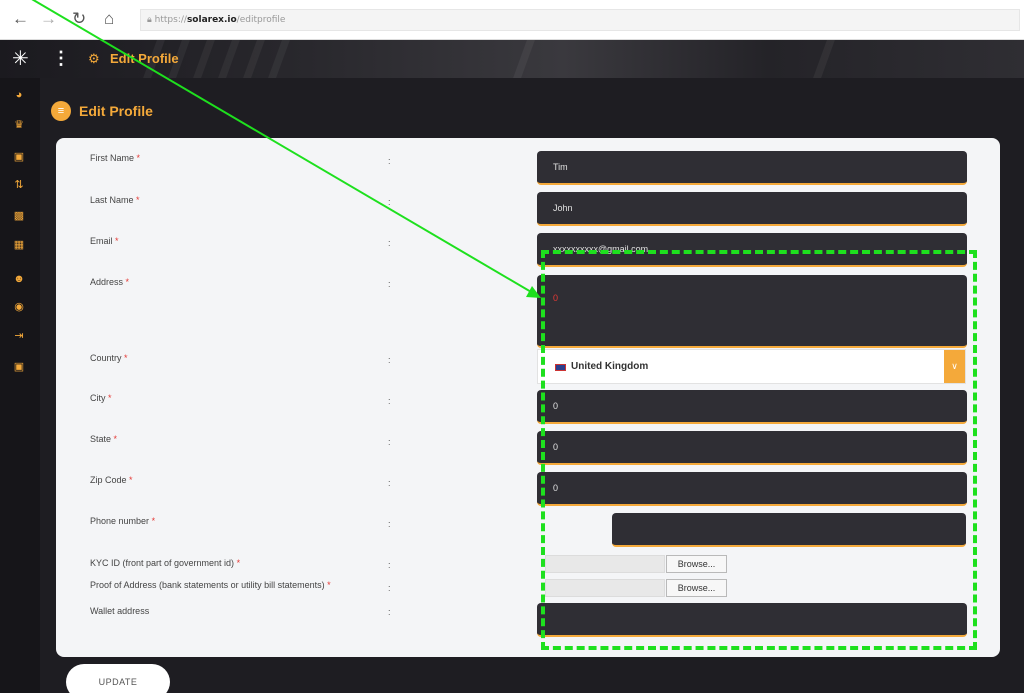  I want to click on report-icon: ▦, so click(19, 245).